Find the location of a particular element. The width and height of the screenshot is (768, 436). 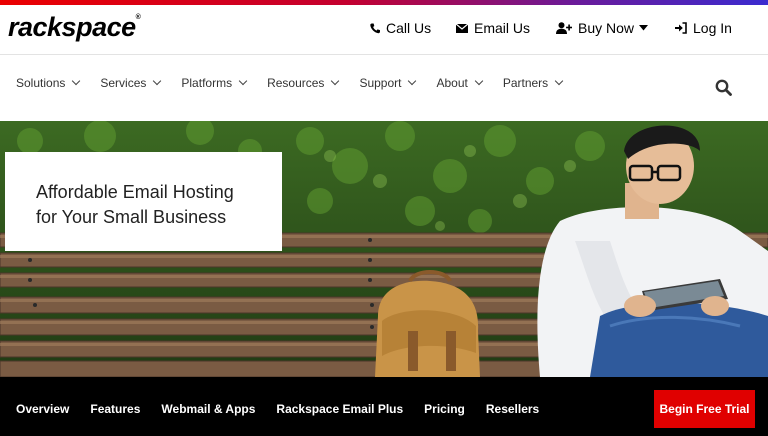

call-us-link: Call Us is located at coordinates (400, 28).